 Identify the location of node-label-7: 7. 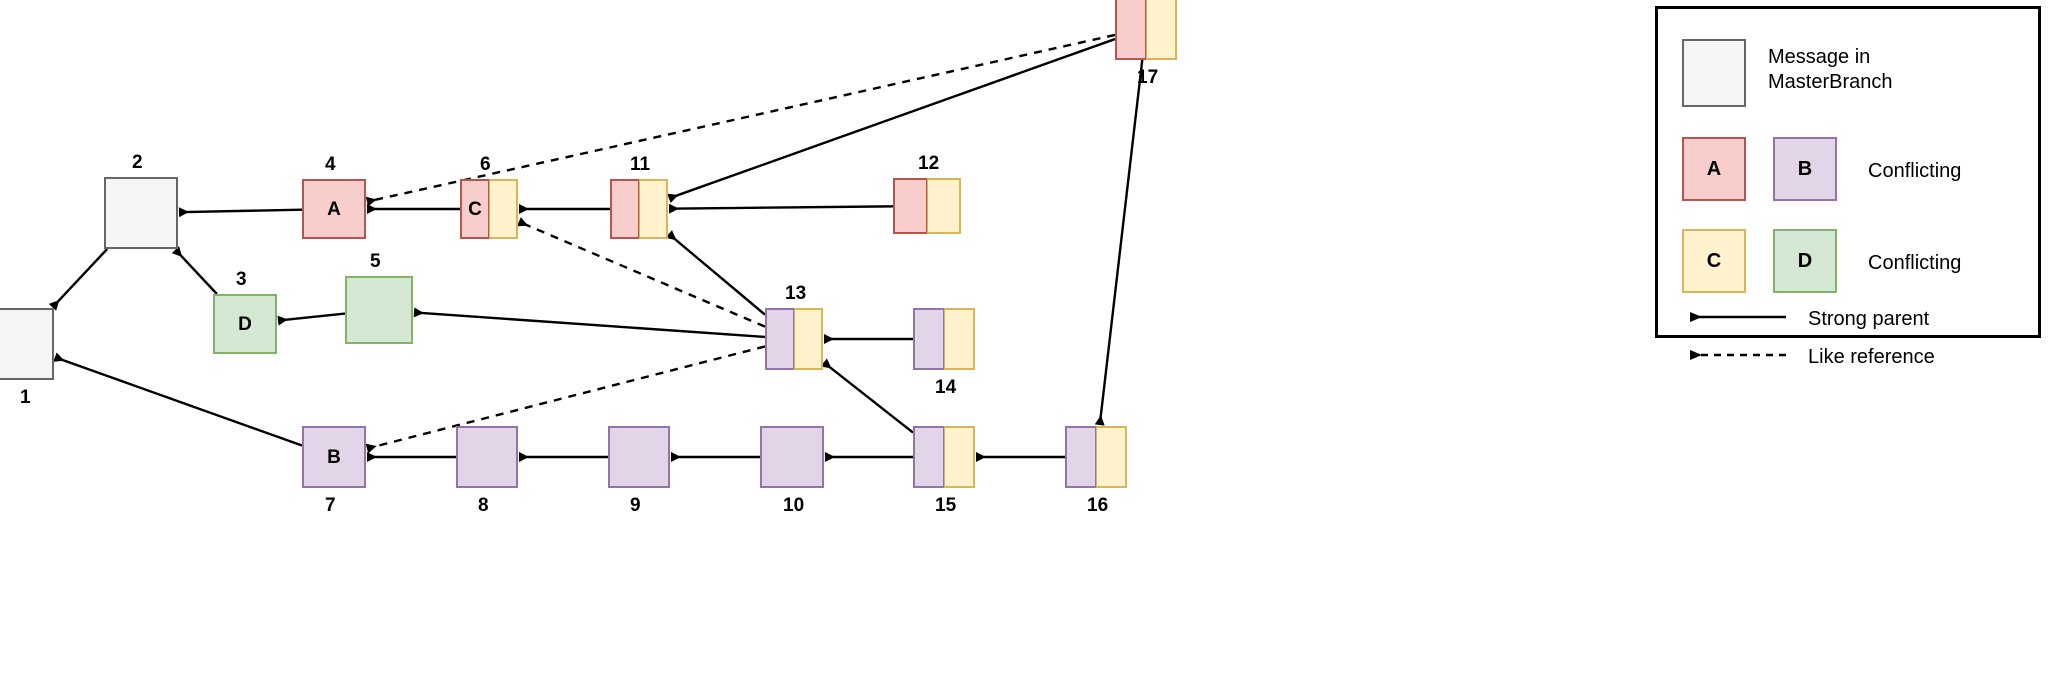
(330, 505).